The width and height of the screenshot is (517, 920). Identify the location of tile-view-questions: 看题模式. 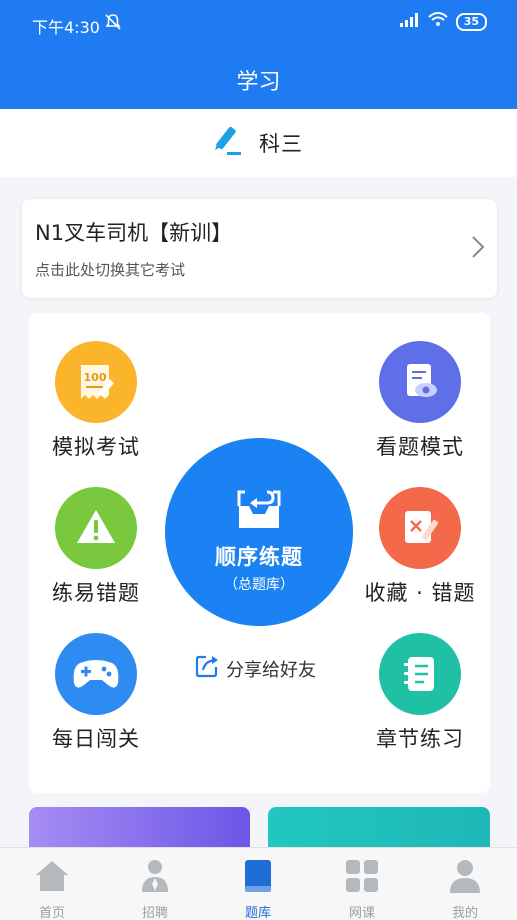
(420, 401).